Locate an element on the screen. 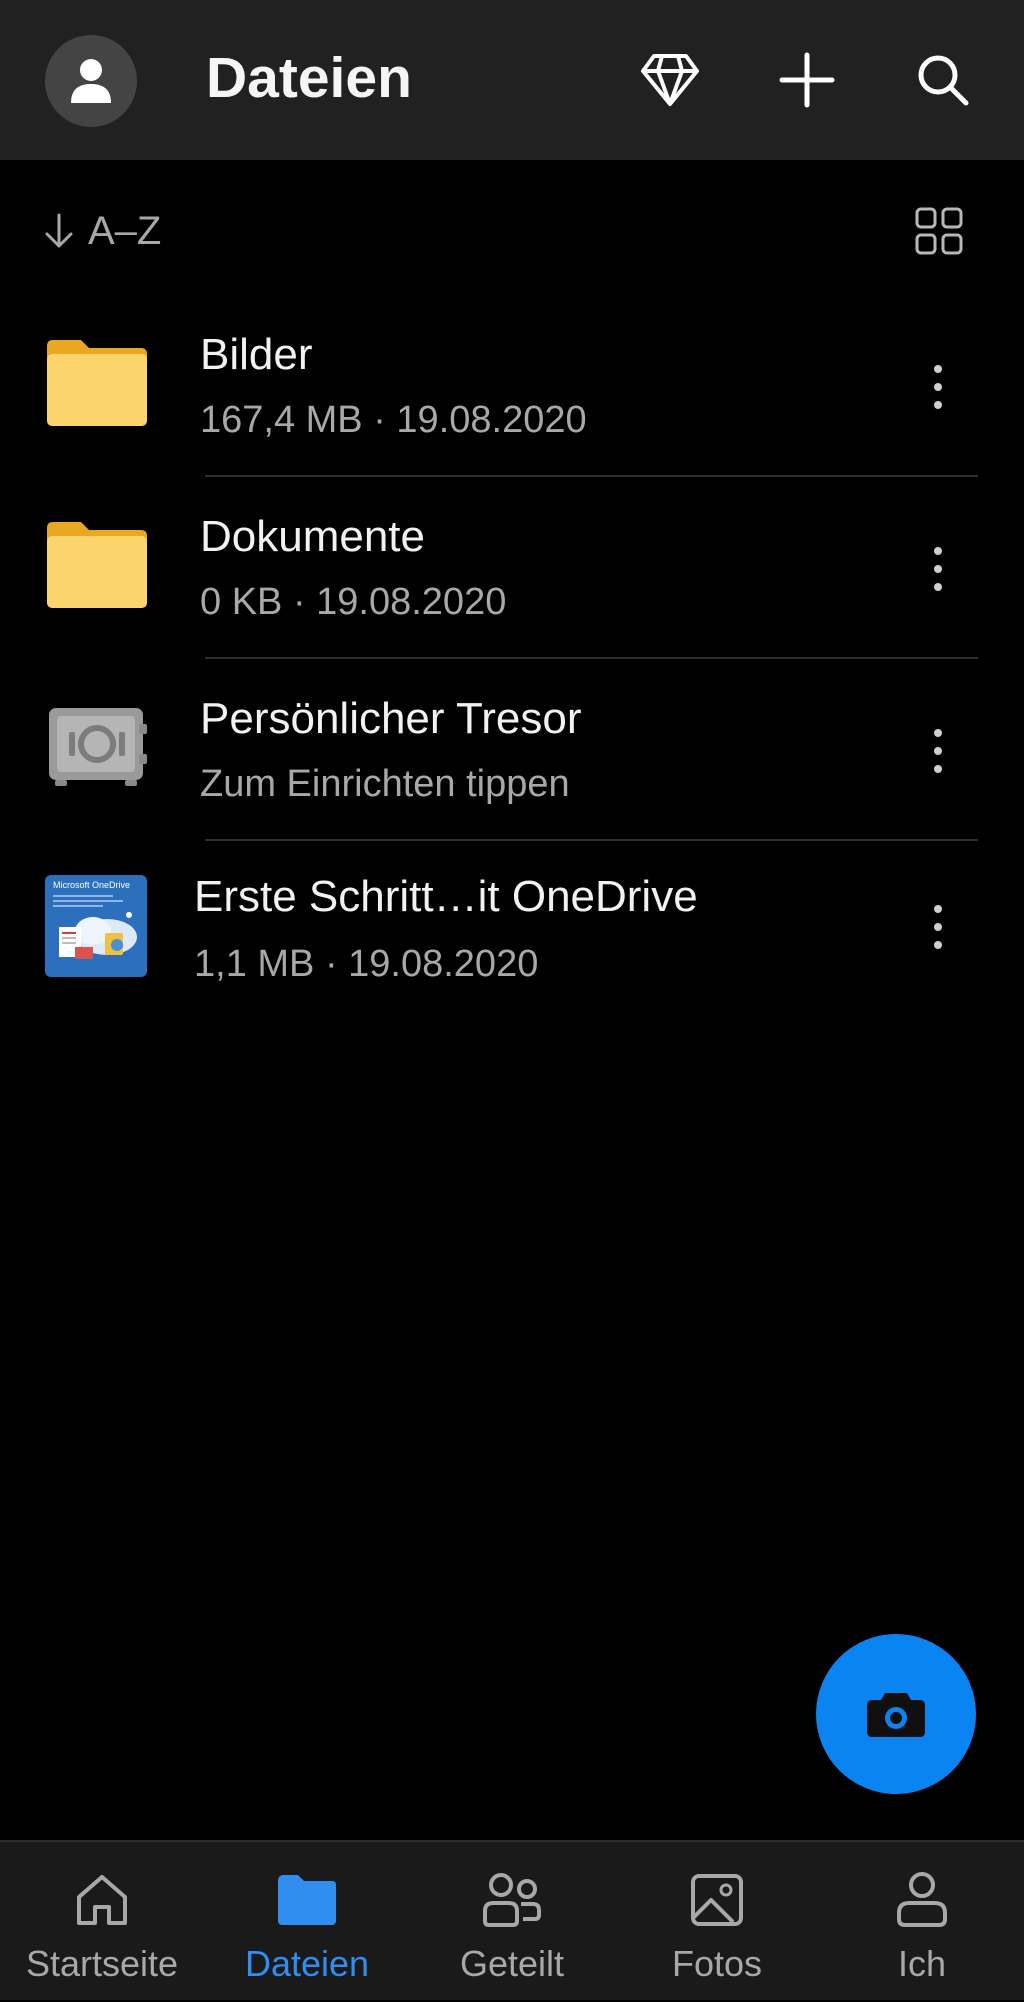 The width and height of the screenshot is (1024, 2002). people-icon is located at coordinates (512, 1900).